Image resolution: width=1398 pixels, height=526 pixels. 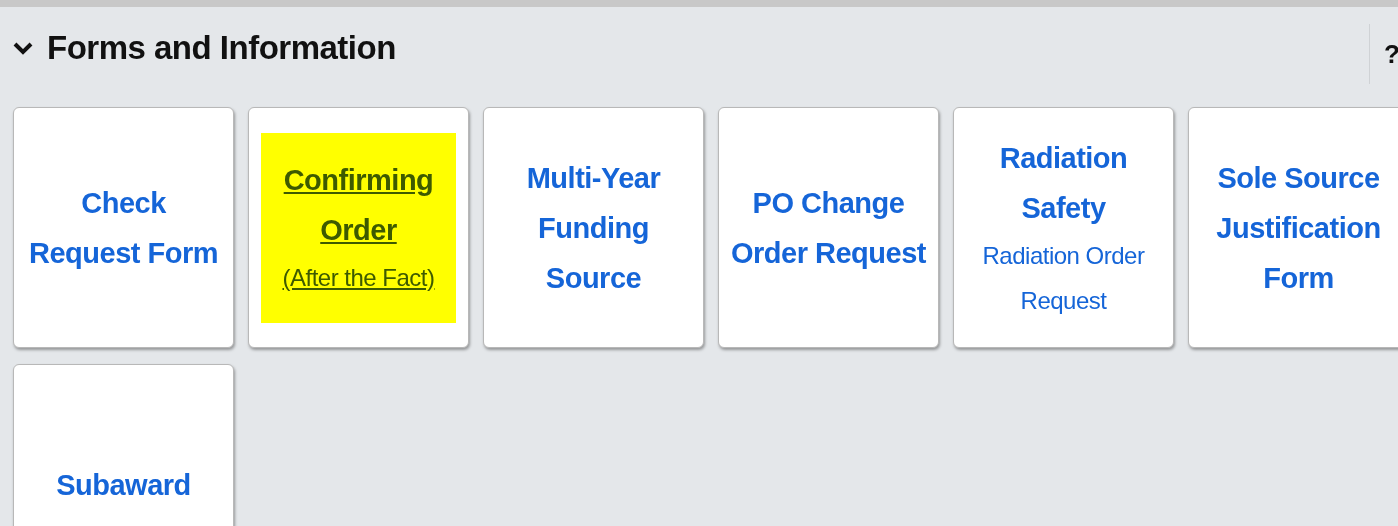 I want to click on tile-title: Multi-Year Funding Source, so click(x=593, y=227).